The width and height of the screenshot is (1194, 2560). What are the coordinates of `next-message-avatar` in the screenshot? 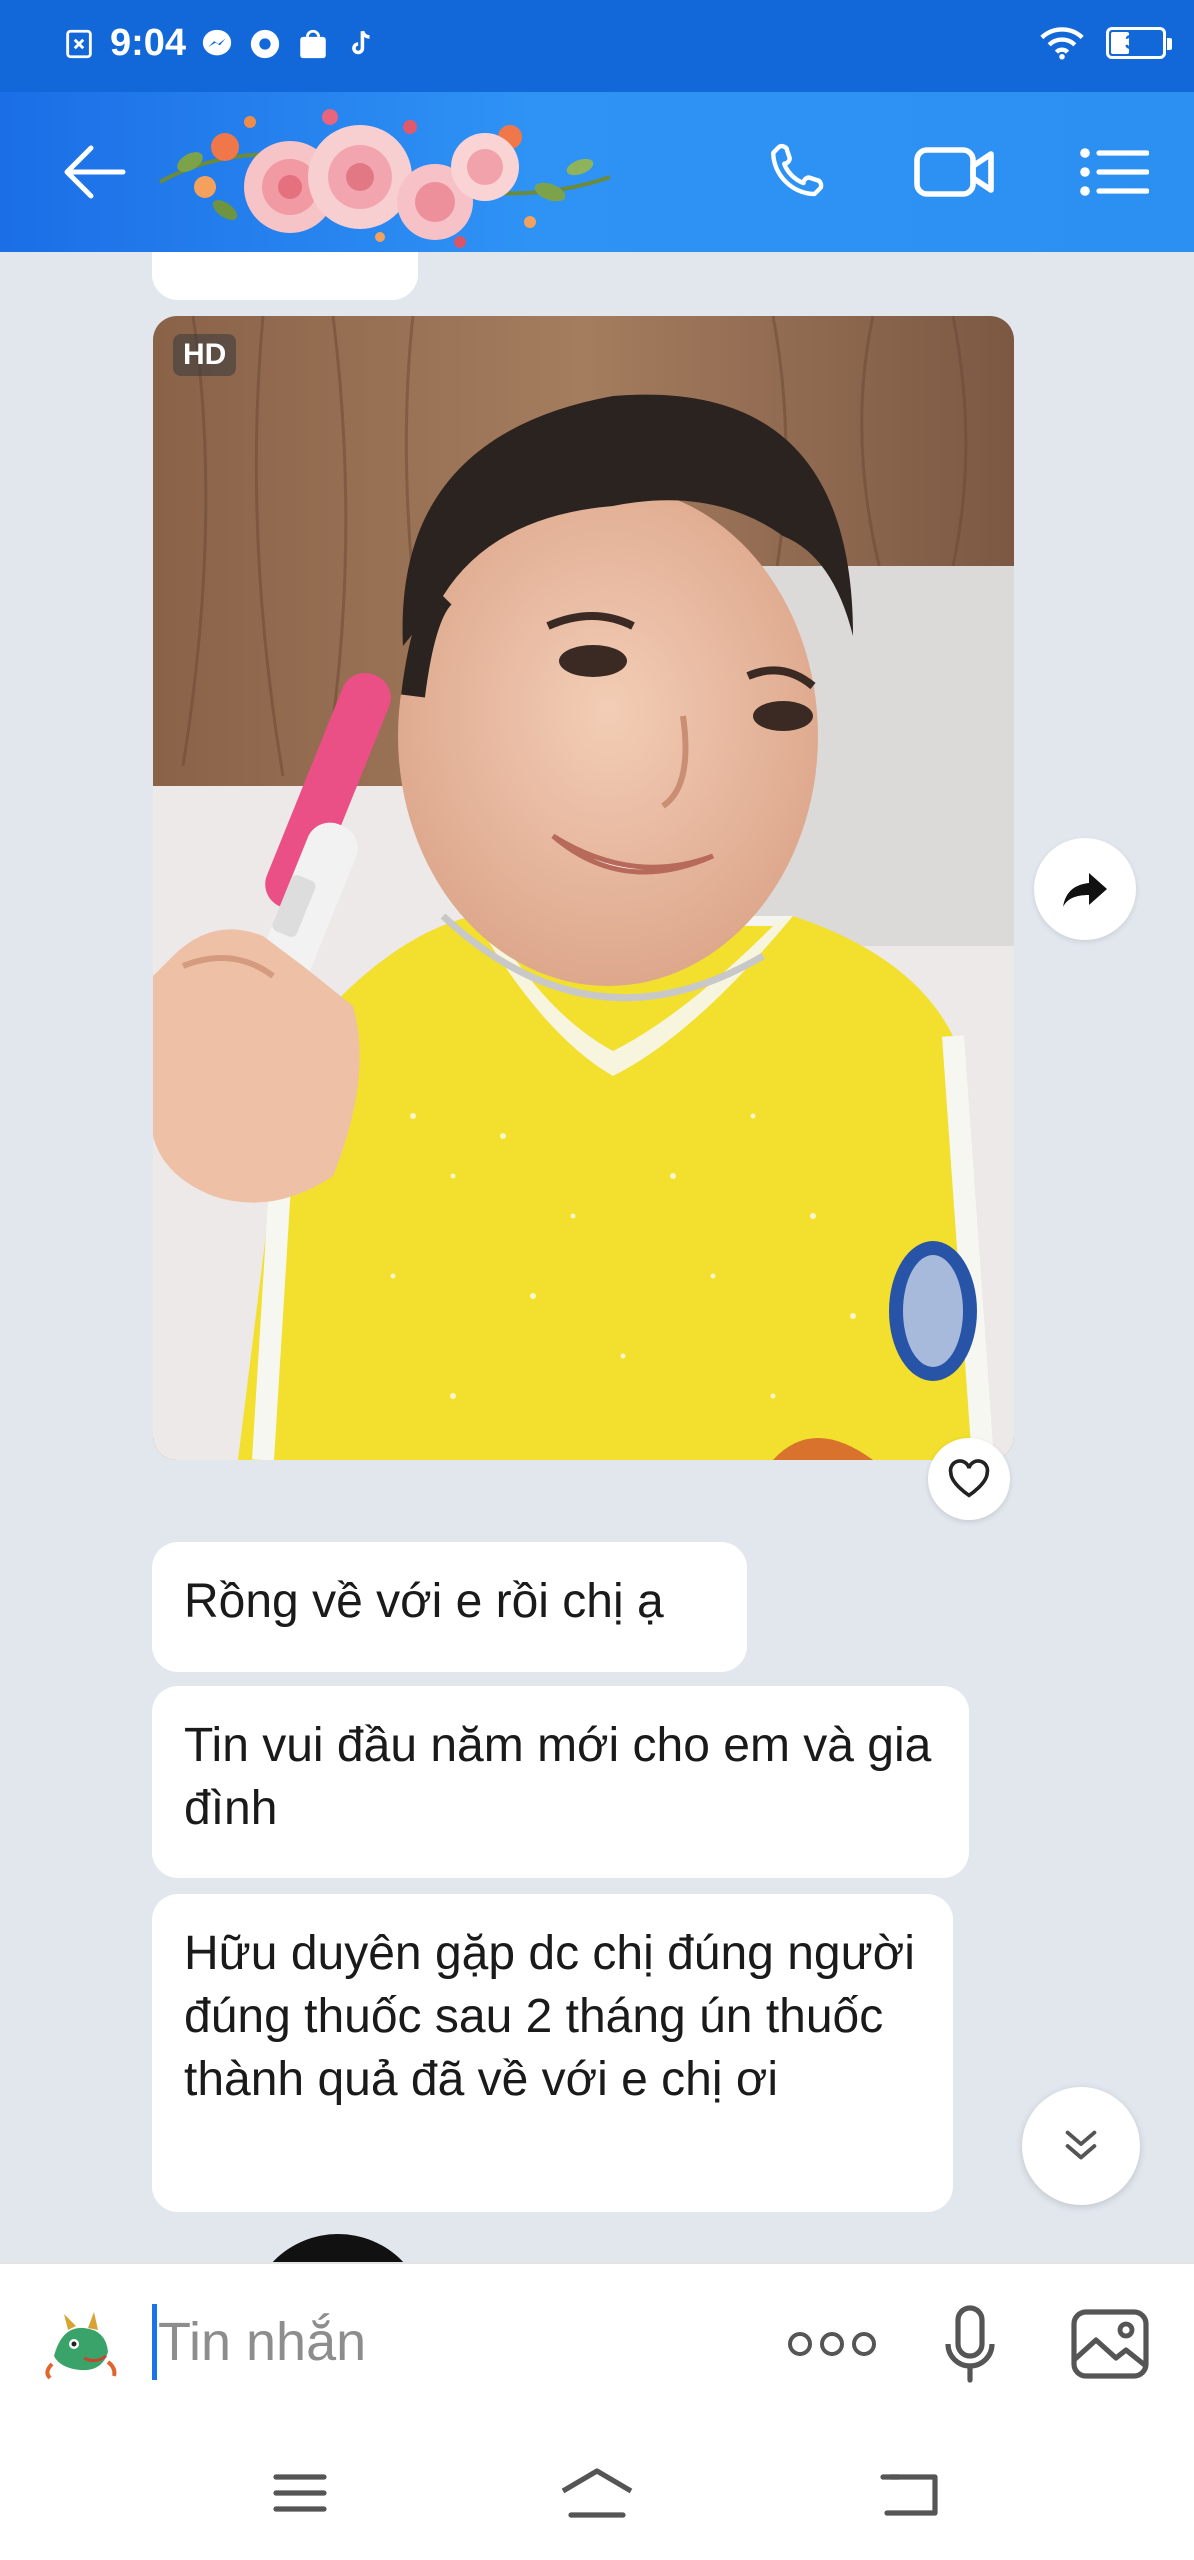 It's located at (338, 2248).